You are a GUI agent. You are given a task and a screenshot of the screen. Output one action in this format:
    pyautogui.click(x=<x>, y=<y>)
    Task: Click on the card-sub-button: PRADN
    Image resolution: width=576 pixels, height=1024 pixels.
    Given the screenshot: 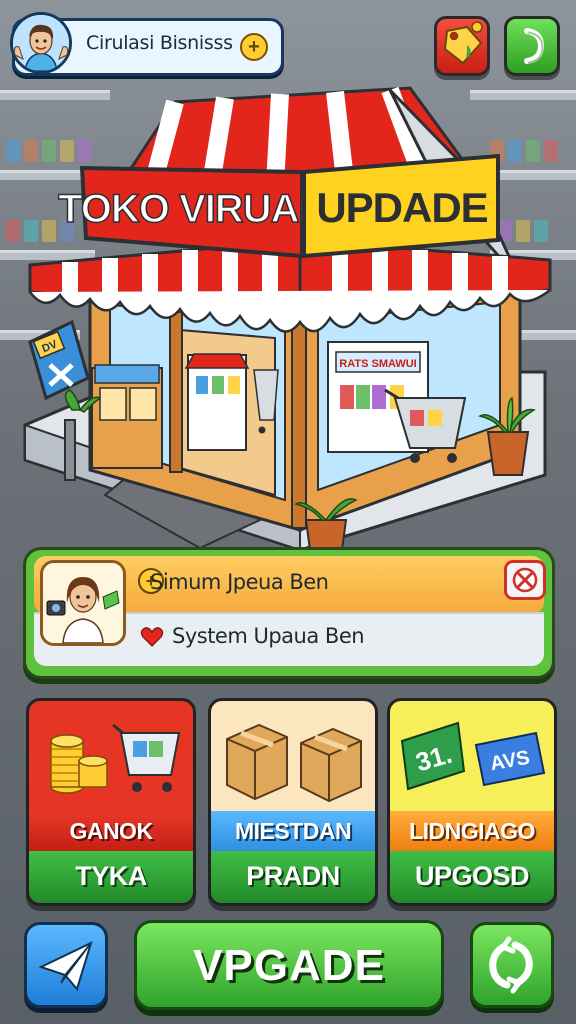 What is the action you would take?
    pyautogui.click(x=293, y=877)
    